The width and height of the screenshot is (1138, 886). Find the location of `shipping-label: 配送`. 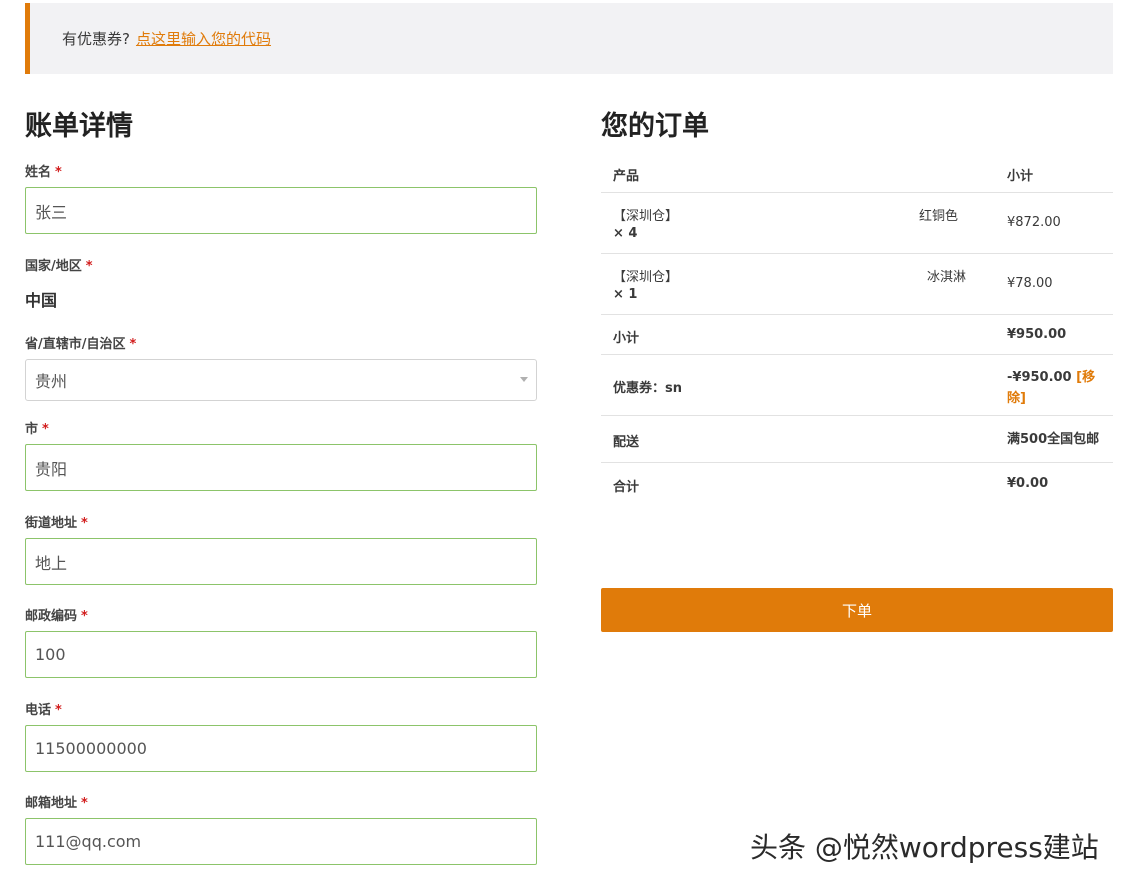

shipping-label: 配送 is located at coordinates (626, 442).